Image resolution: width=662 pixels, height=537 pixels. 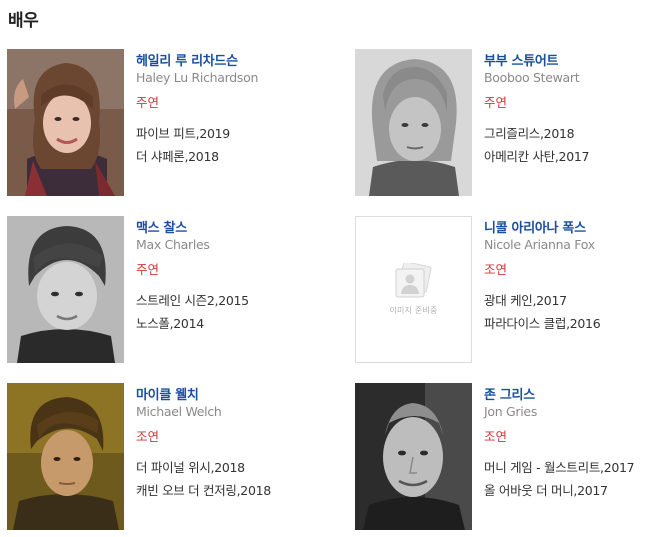 What do you see at coordinates (167, 393) in the screenshot?
I see `actor-name-link: 마이클 웰치` at bounding box center [167, 393].